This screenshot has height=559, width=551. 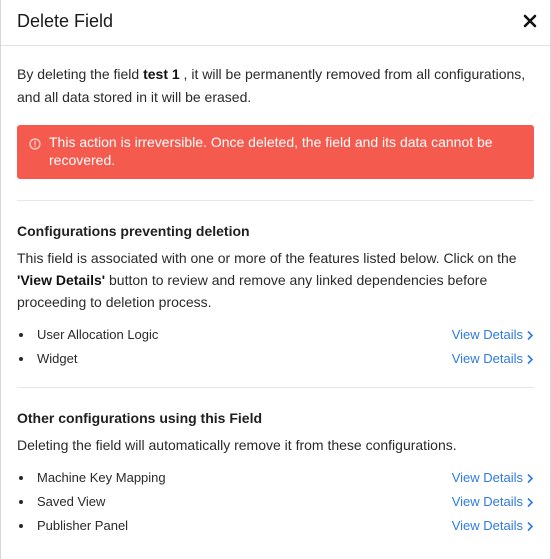 I want to click on list-item: Publisher Panel View Details, so click(x=275, y=526).